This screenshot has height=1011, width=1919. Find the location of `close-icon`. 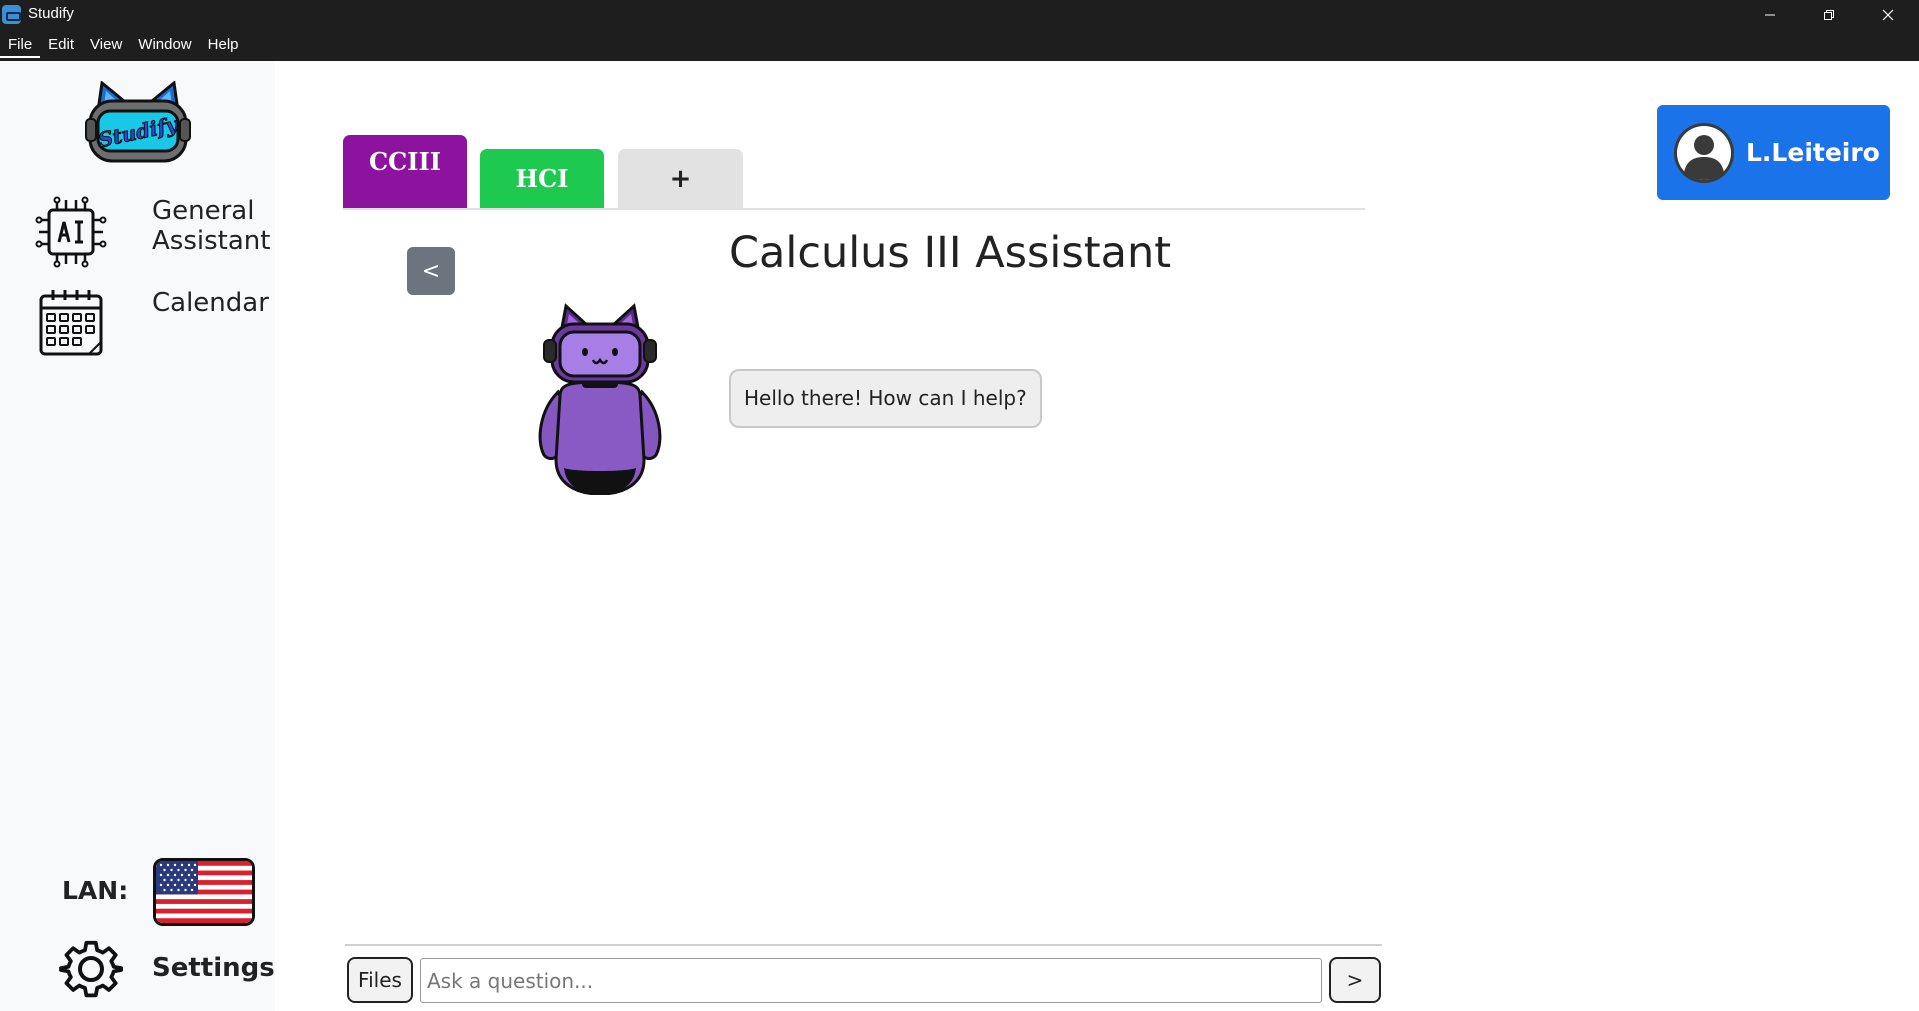

close-icon is located at coordinates (1888, 15).